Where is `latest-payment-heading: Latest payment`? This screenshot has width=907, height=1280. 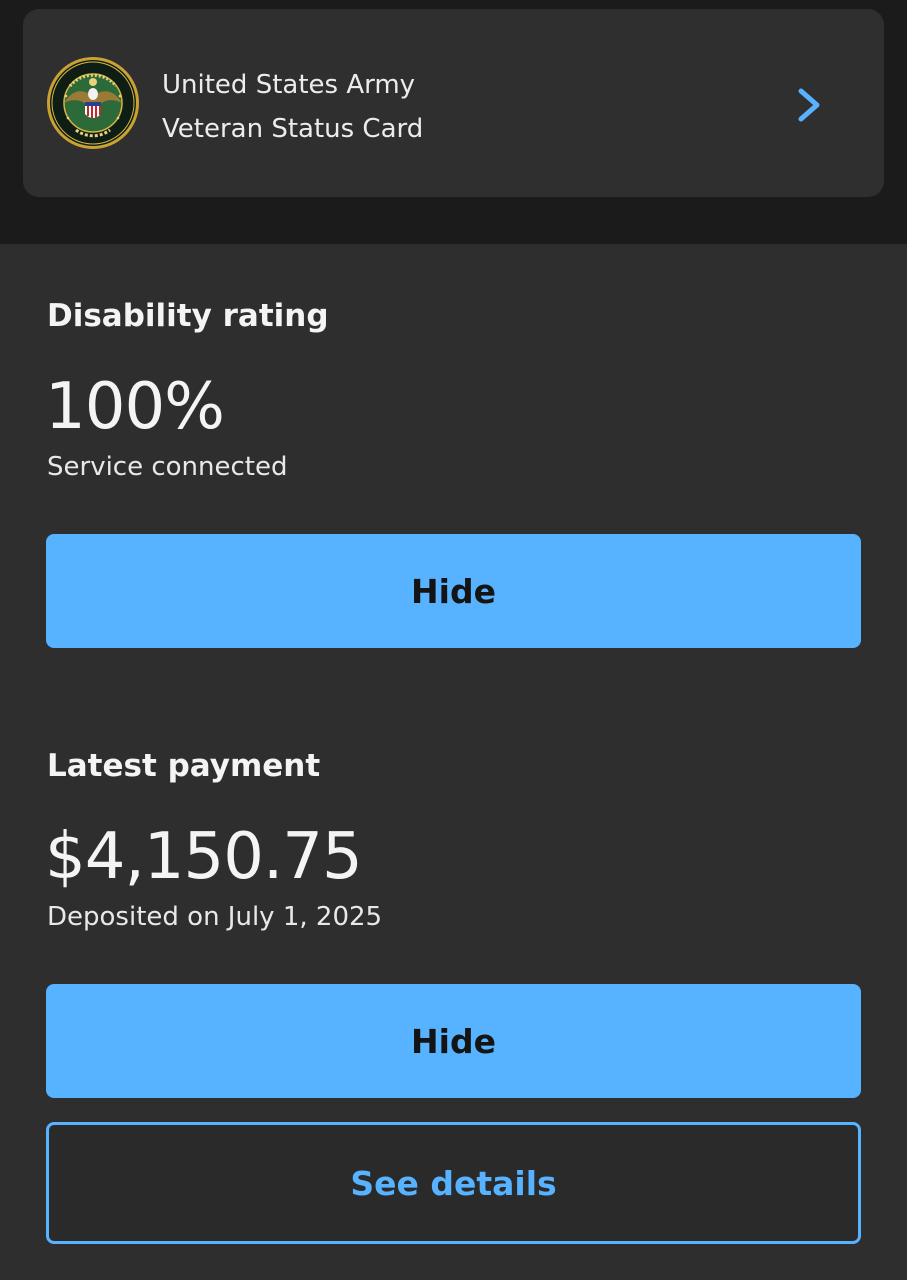 latest-payment-heading: Latest payment is located at coordinates (184, 766).